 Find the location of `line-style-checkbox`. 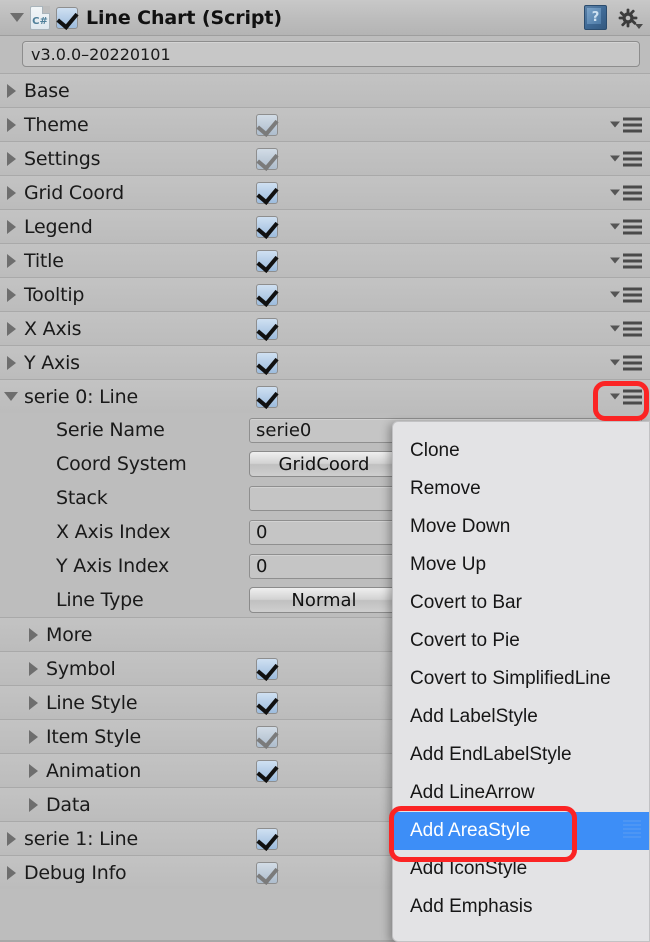

line-style-checkbox is located at coordinates (267, 703).